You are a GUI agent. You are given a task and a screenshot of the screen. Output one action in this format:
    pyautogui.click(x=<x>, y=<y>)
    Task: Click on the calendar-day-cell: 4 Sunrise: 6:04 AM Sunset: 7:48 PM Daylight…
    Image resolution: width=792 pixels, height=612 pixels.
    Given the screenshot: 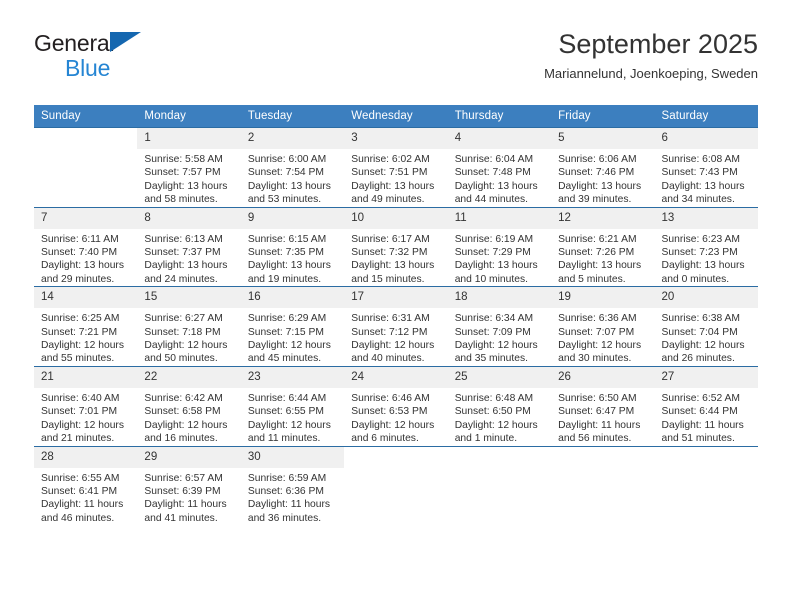 What is the action you would take?
    pyautogui.click(x=499, y=167)
    